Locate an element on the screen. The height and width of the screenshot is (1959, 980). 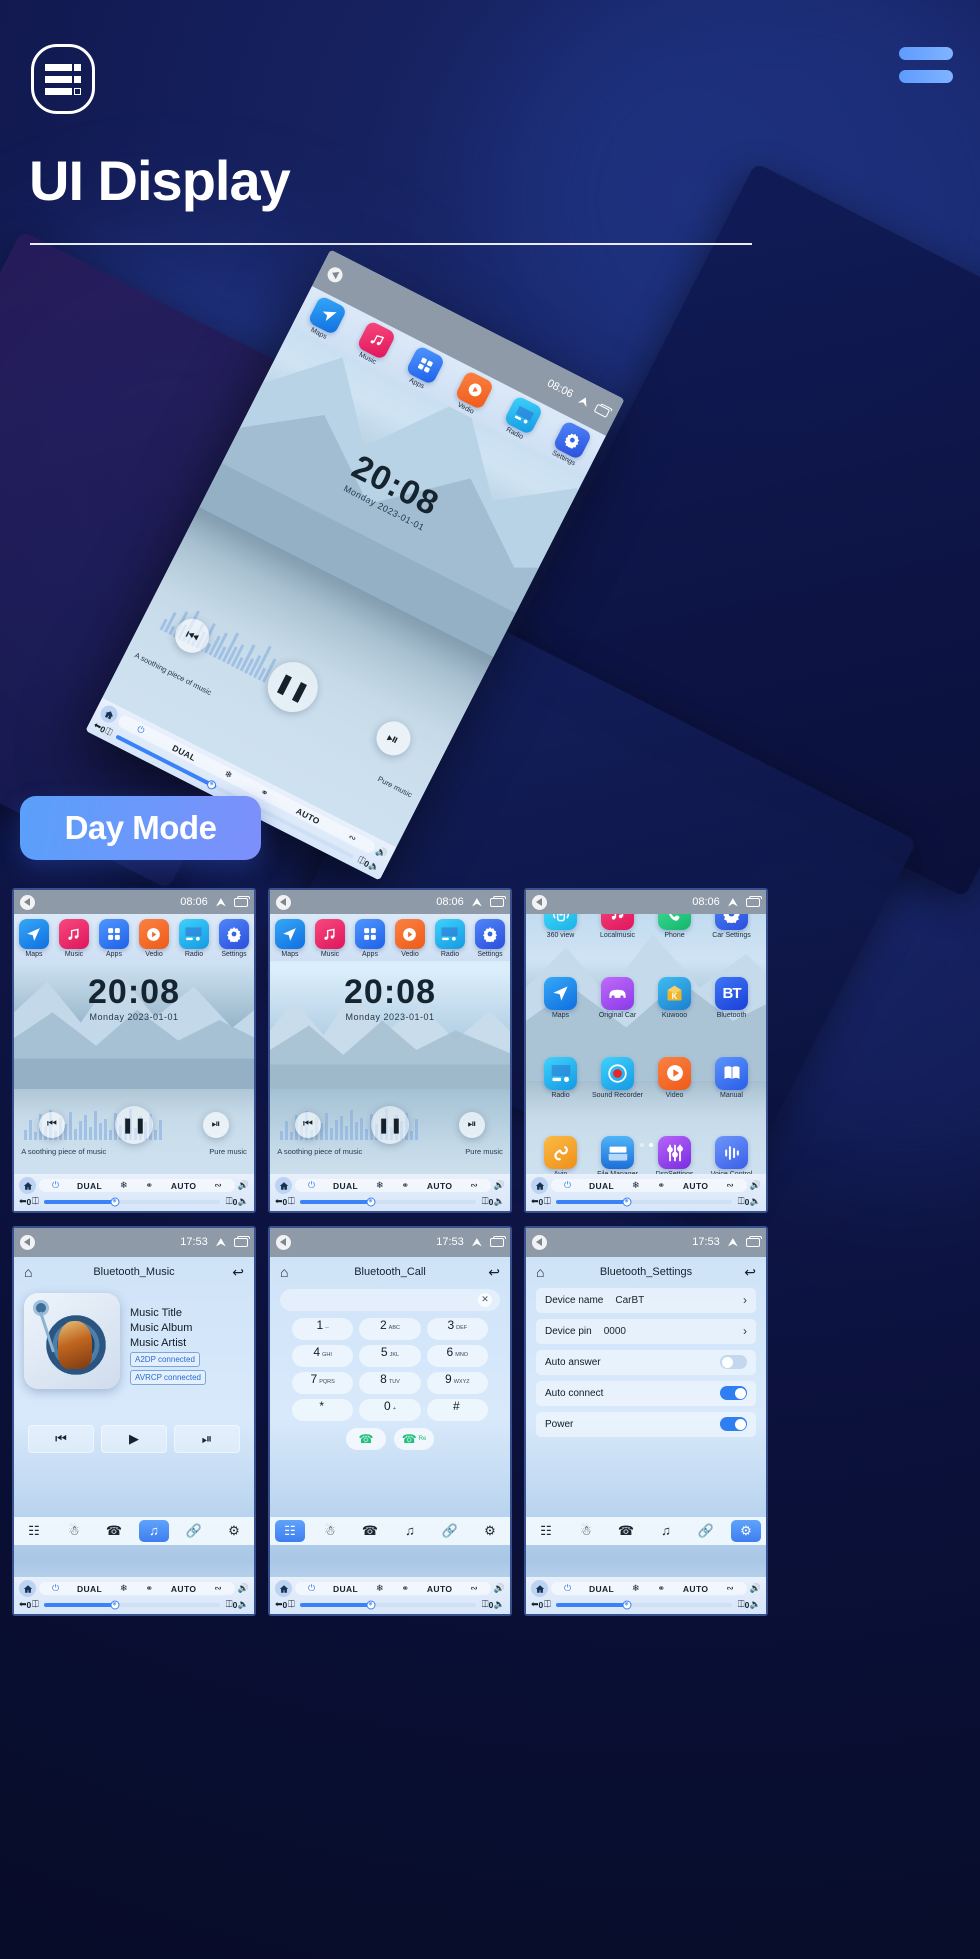
card-bluetooth-call: 17:53 ⮝ ⌂ Bluetooth_Call ↩ ✕ 1-- 2ABC is located at coordinates (390, 1421).